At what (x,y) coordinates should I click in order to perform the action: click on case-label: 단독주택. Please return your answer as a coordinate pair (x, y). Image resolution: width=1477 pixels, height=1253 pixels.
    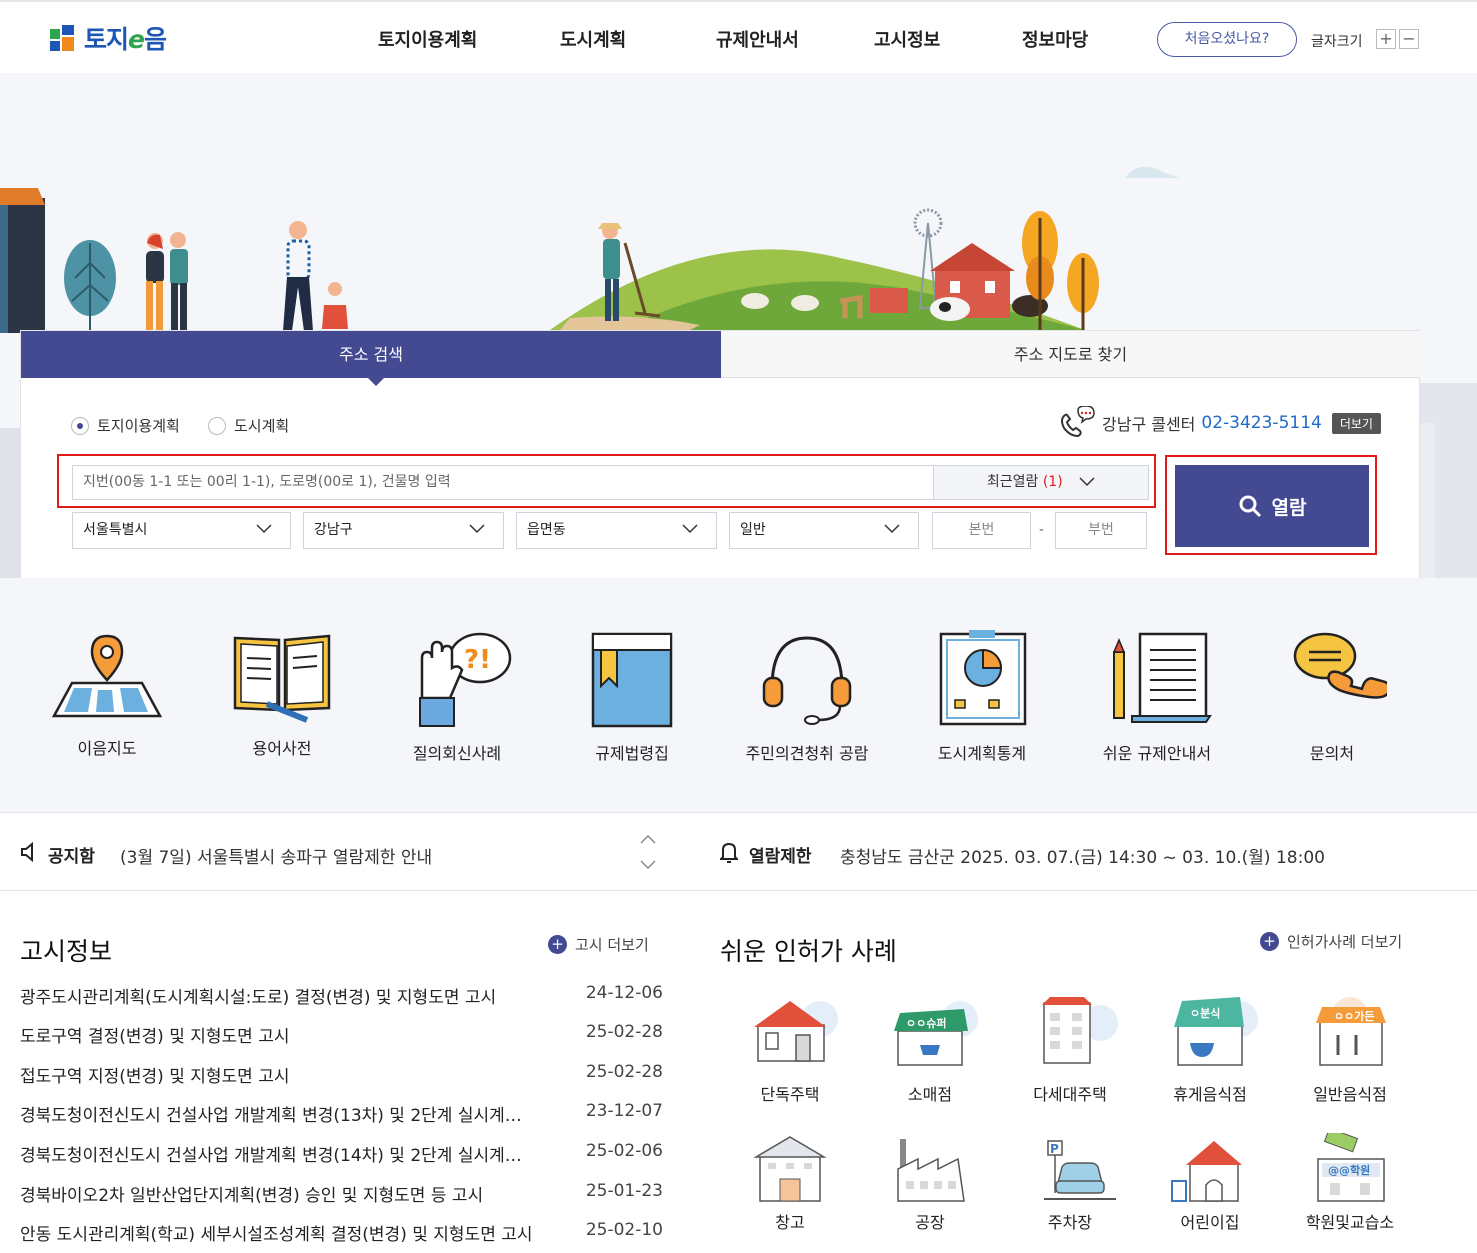
    Looking at the image, I should click on (790, 1094).